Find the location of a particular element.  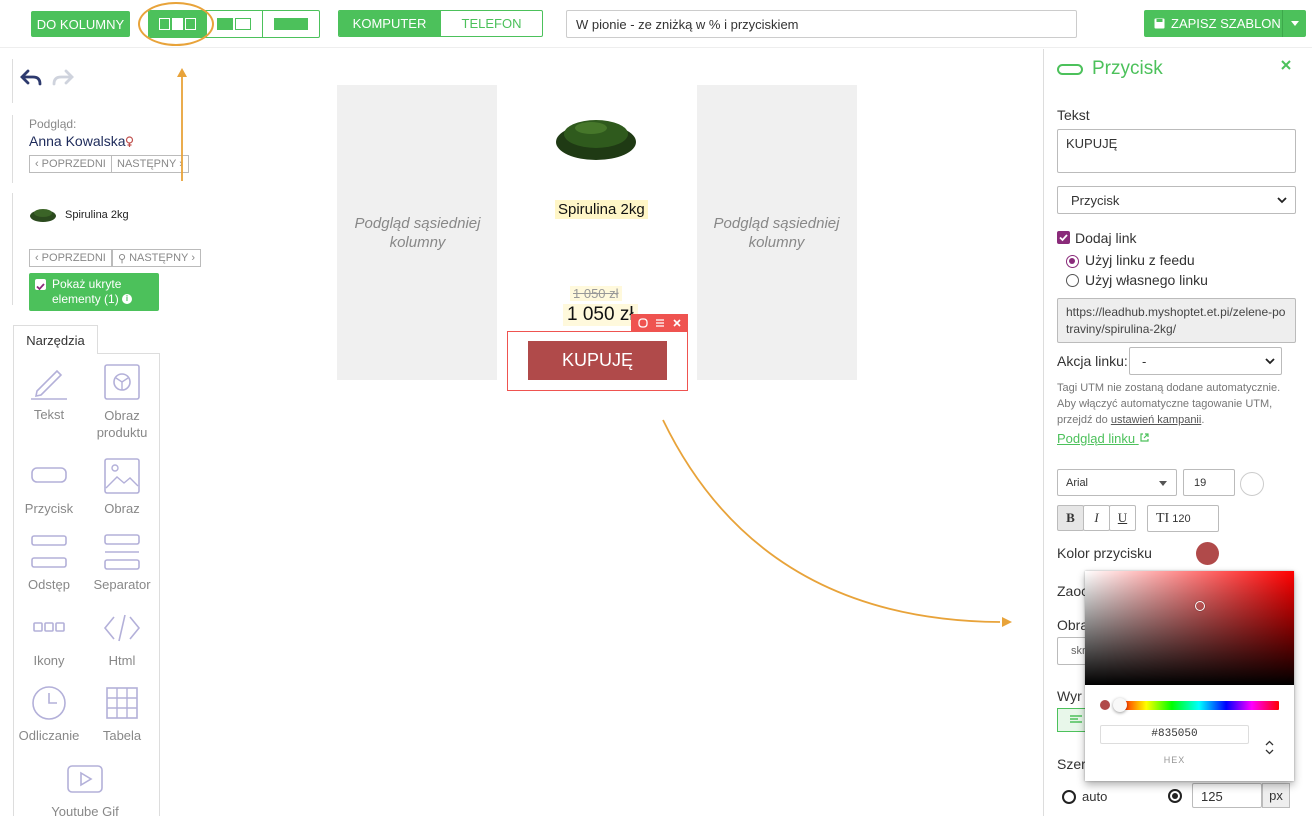

tool-separator: Separator is located at coordinates (122, 562).